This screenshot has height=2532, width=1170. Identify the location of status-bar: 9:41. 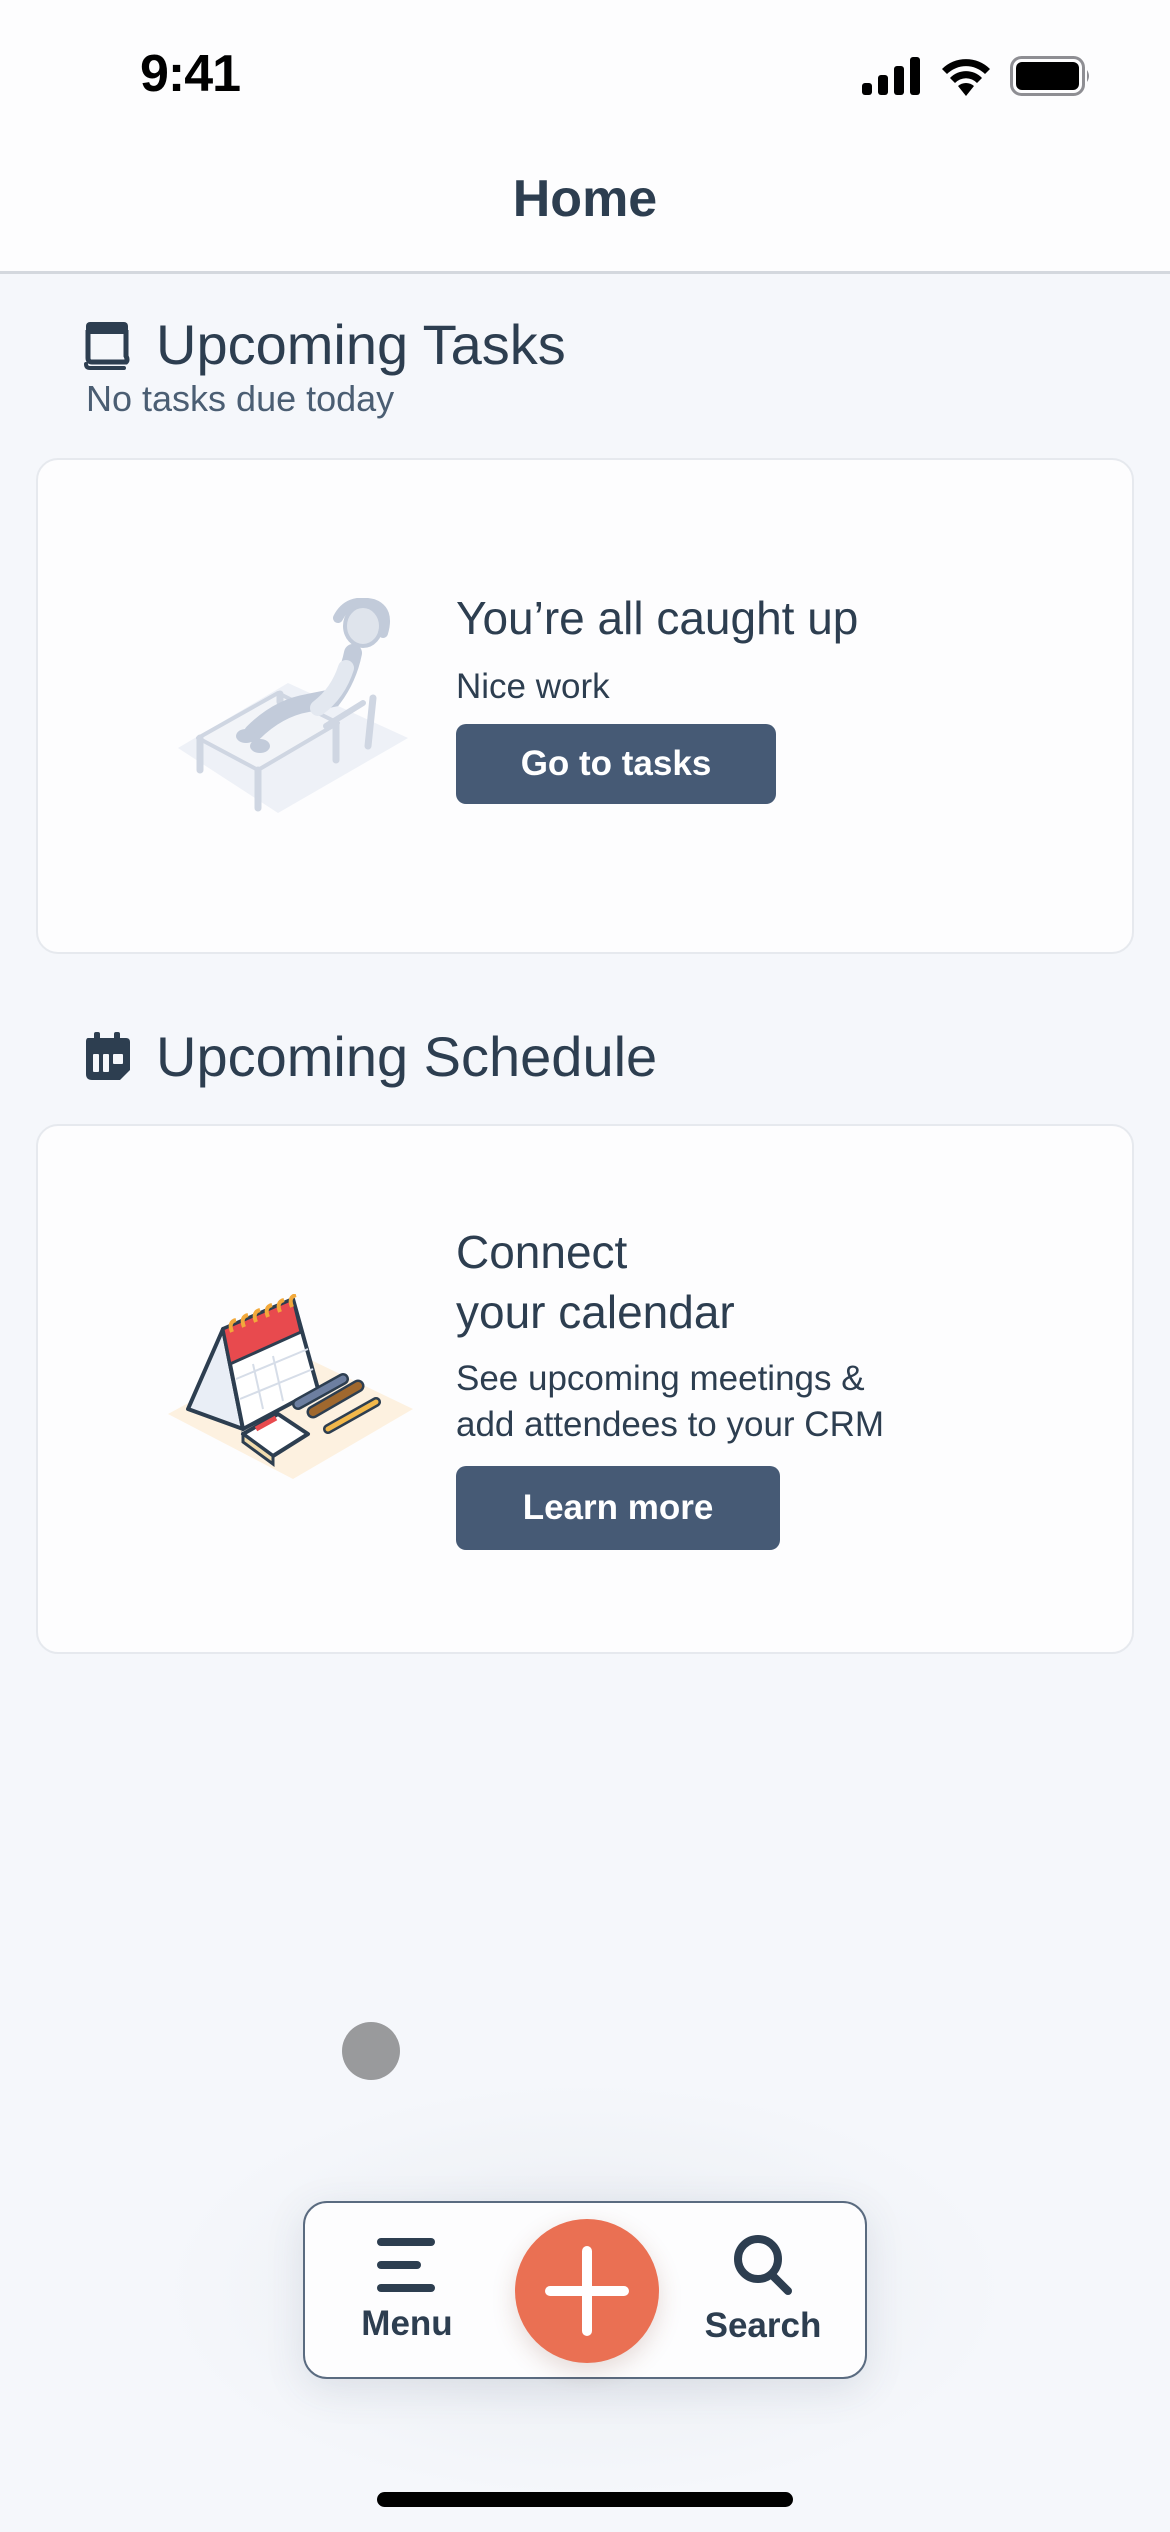
(585, 75).